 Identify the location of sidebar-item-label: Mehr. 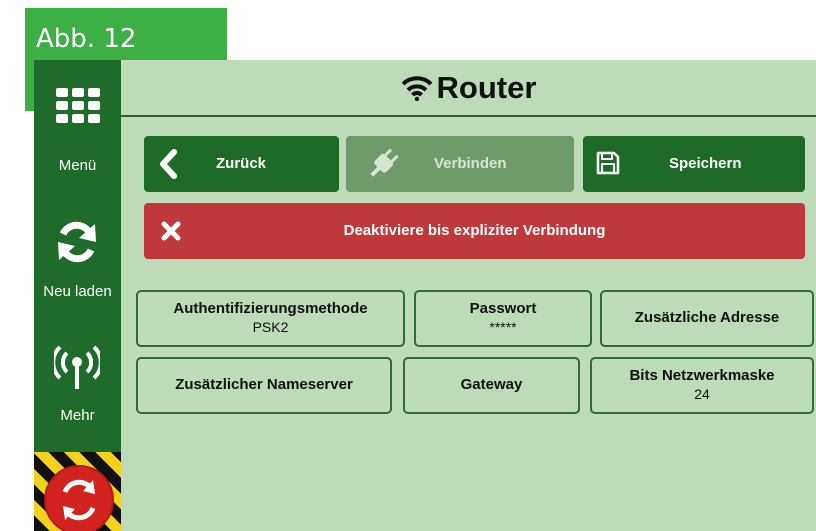
(77, 415).